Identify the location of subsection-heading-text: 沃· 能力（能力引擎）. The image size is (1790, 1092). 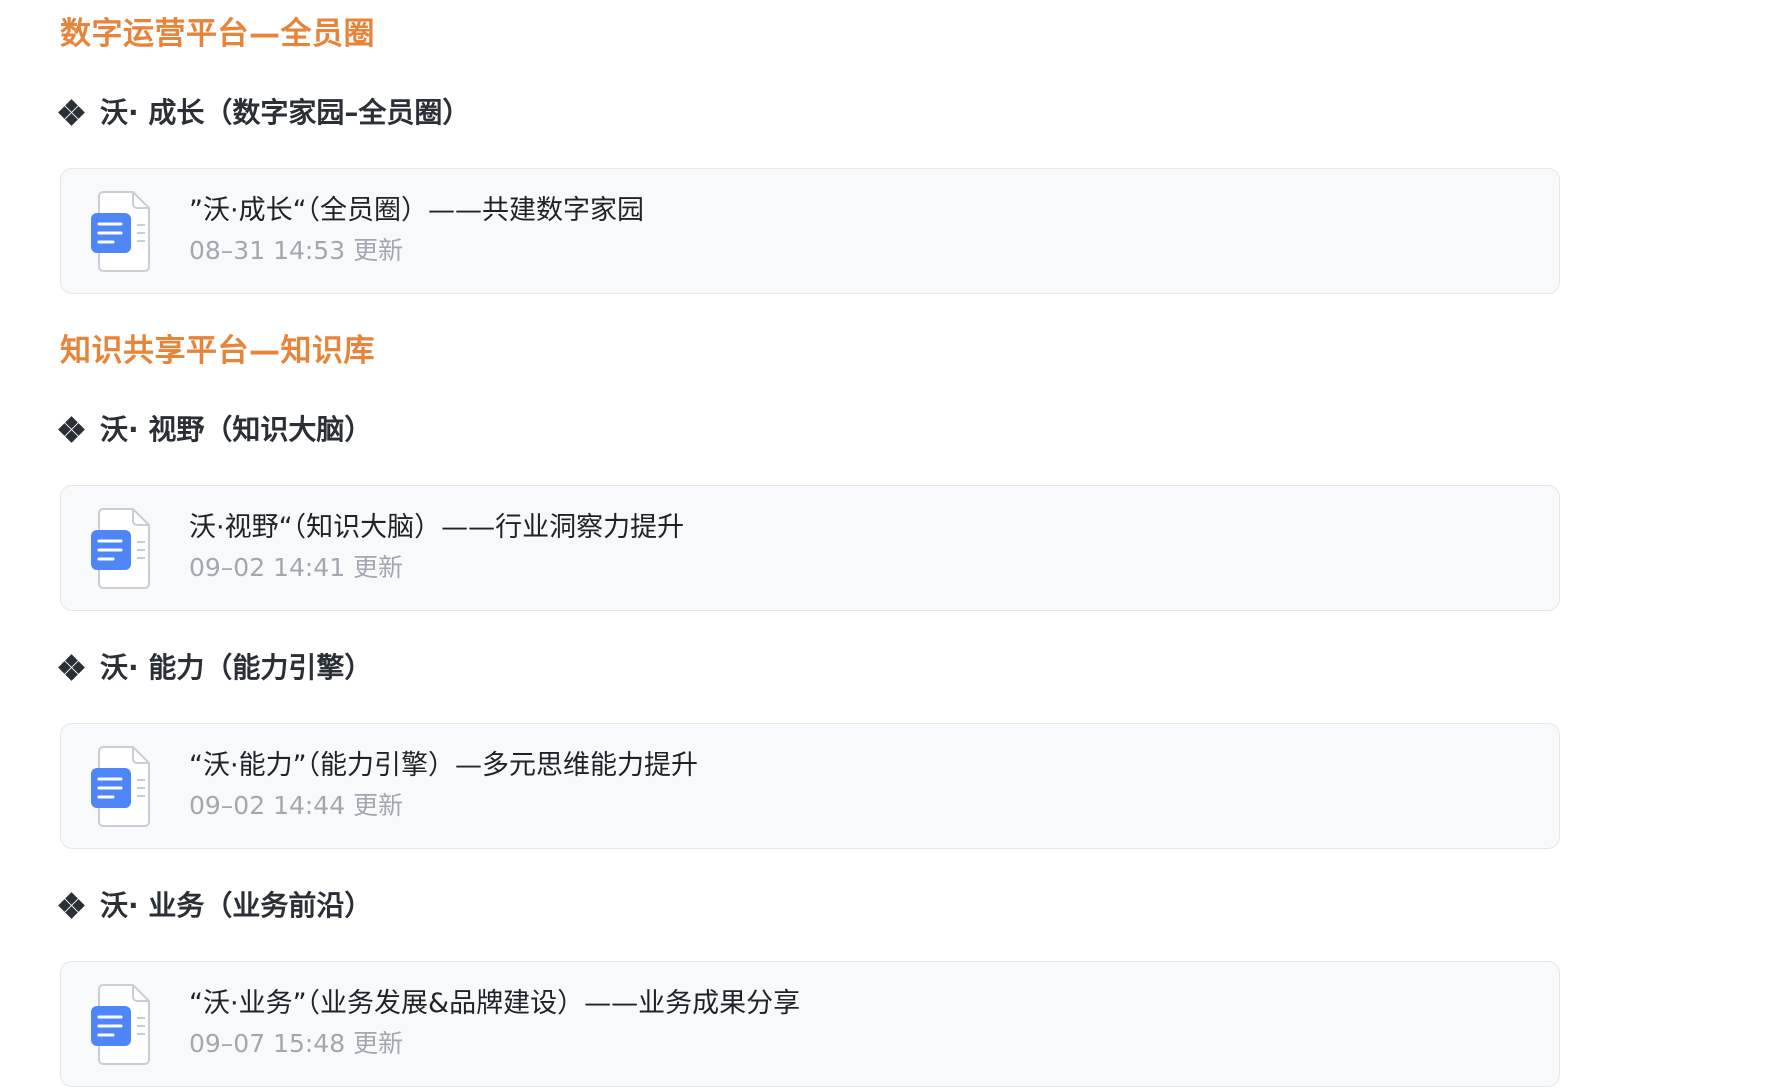
(236, 667).